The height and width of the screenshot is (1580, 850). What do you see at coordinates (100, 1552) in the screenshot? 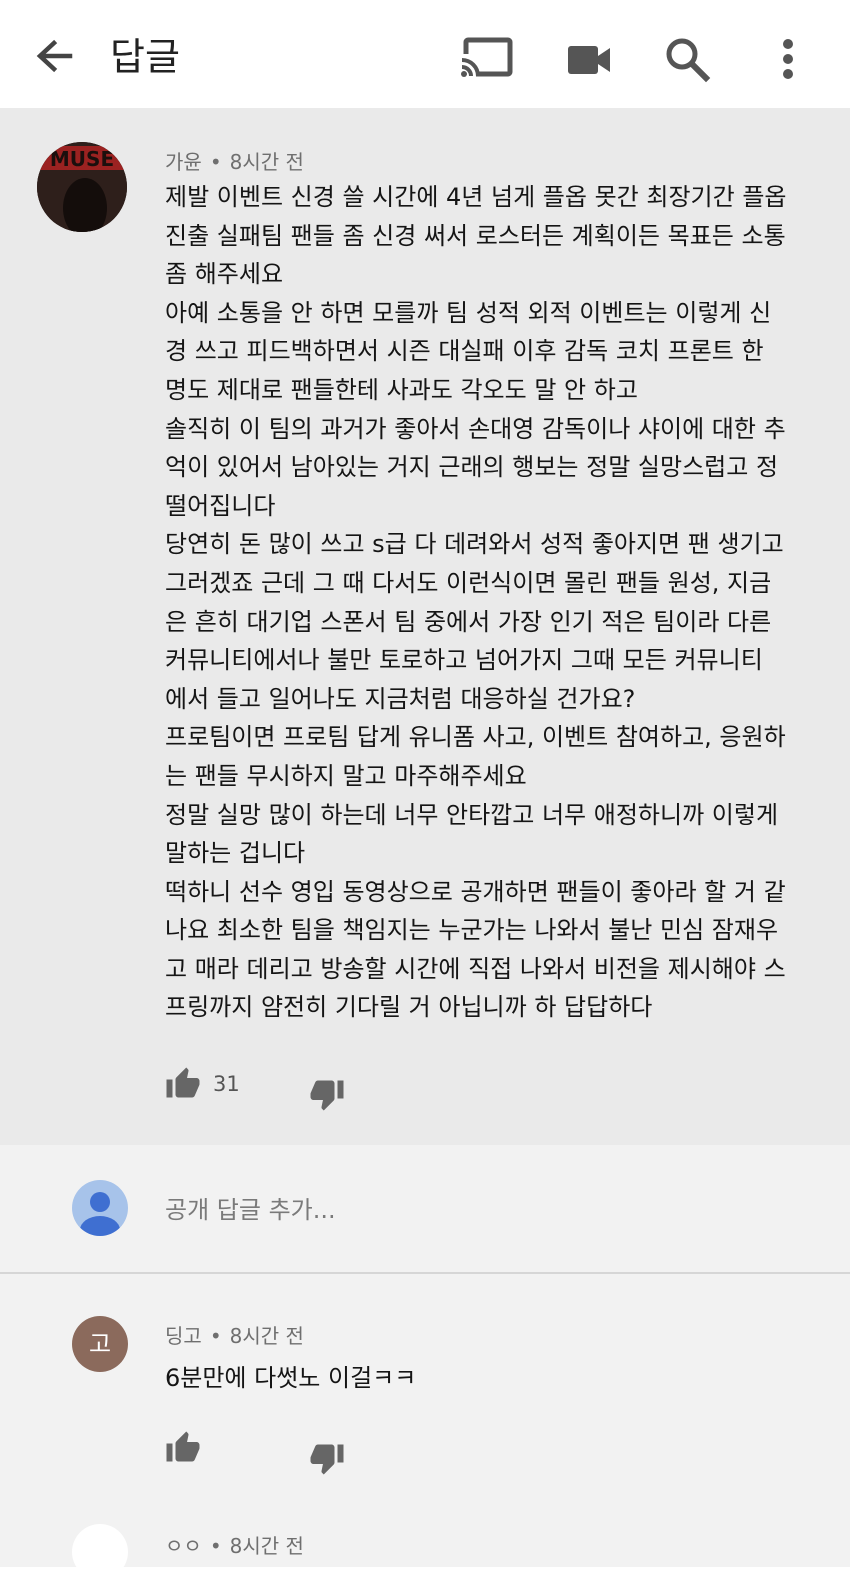
I see `reply-avatar` at bounding box center [100, 1552].